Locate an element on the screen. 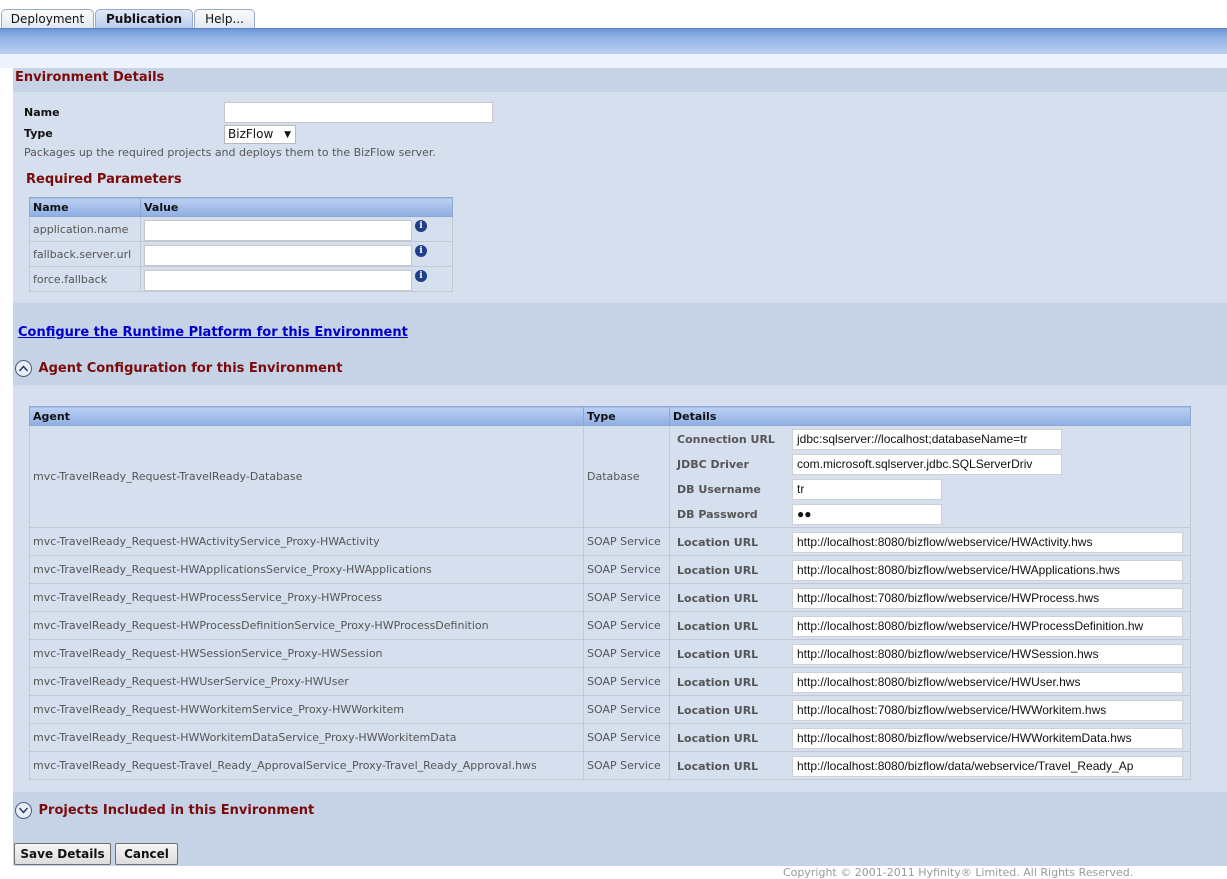 The height and width of the screenshot is (879, 1227). connection-url-label: Connection URL is located at coordinates (726, 439).